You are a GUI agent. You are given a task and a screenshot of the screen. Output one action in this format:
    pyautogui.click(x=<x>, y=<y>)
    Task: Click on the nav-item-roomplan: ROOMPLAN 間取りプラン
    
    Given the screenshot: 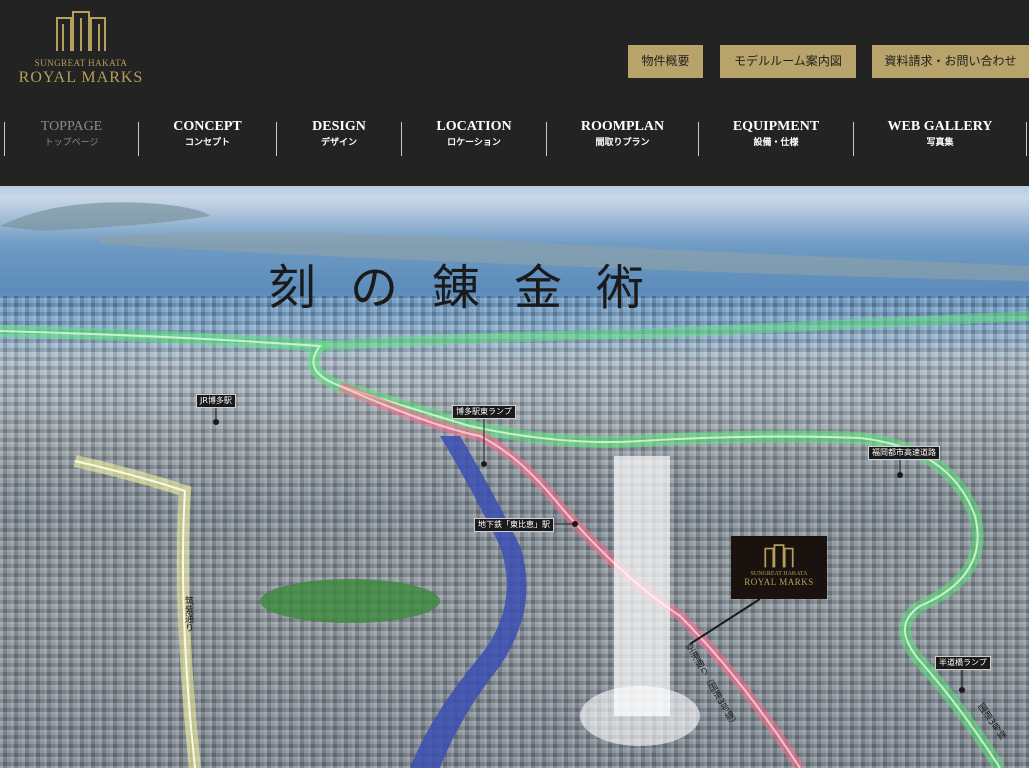 What is the action you would take?
    pyautogui.click(x=622, y=138)
    